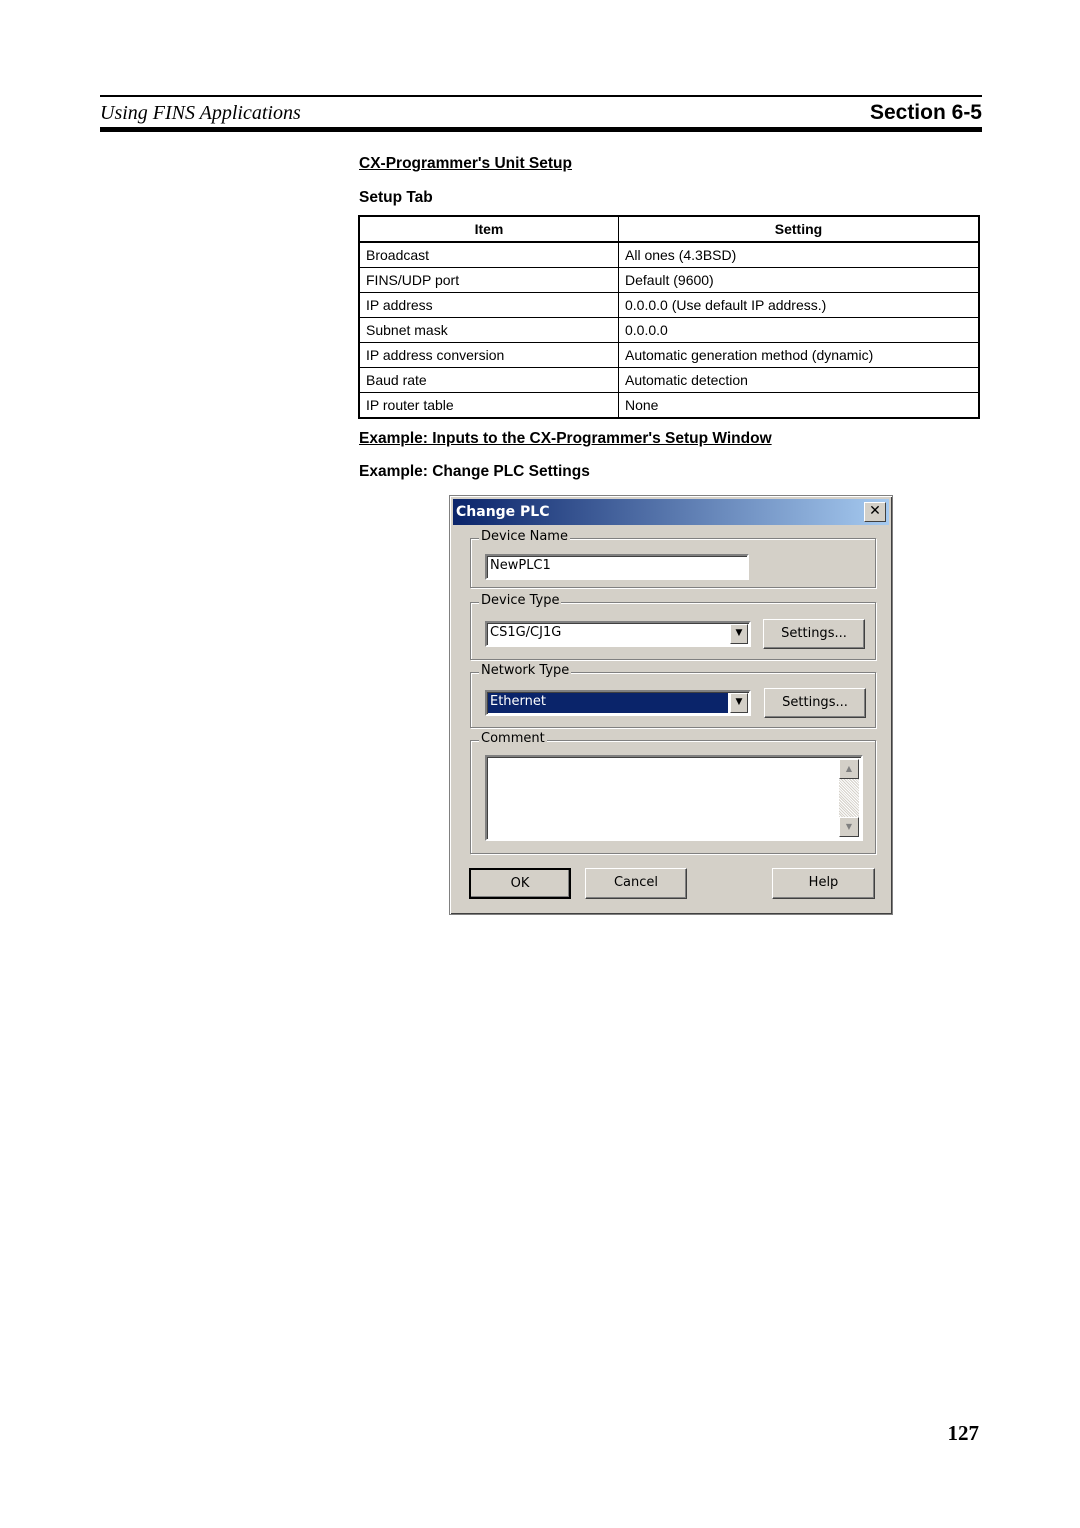 The width and height of the screenshot is (1080, 1528). I want to click on network-type-select: Ethernet ▼, so click(618, 703).